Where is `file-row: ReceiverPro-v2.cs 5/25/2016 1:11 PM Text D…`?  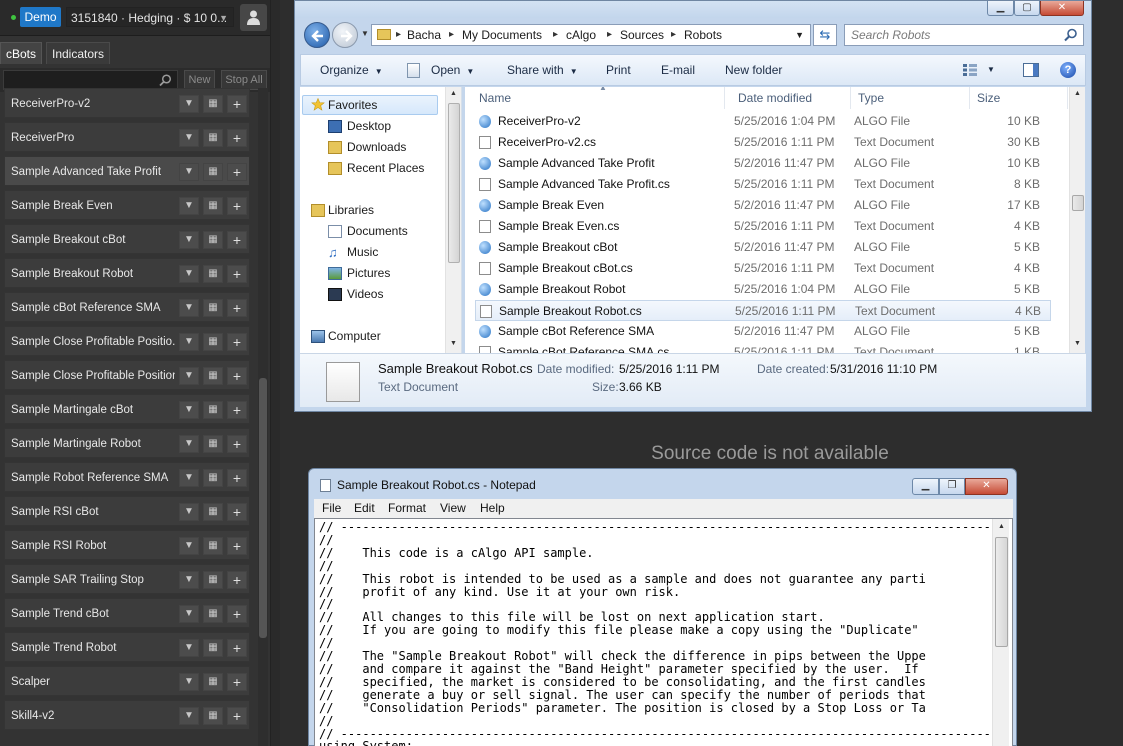 file-row: ReceiverPro-v2.cs 5/25/2016 1:11 PM Text D… is located at coordinates (763, 142).